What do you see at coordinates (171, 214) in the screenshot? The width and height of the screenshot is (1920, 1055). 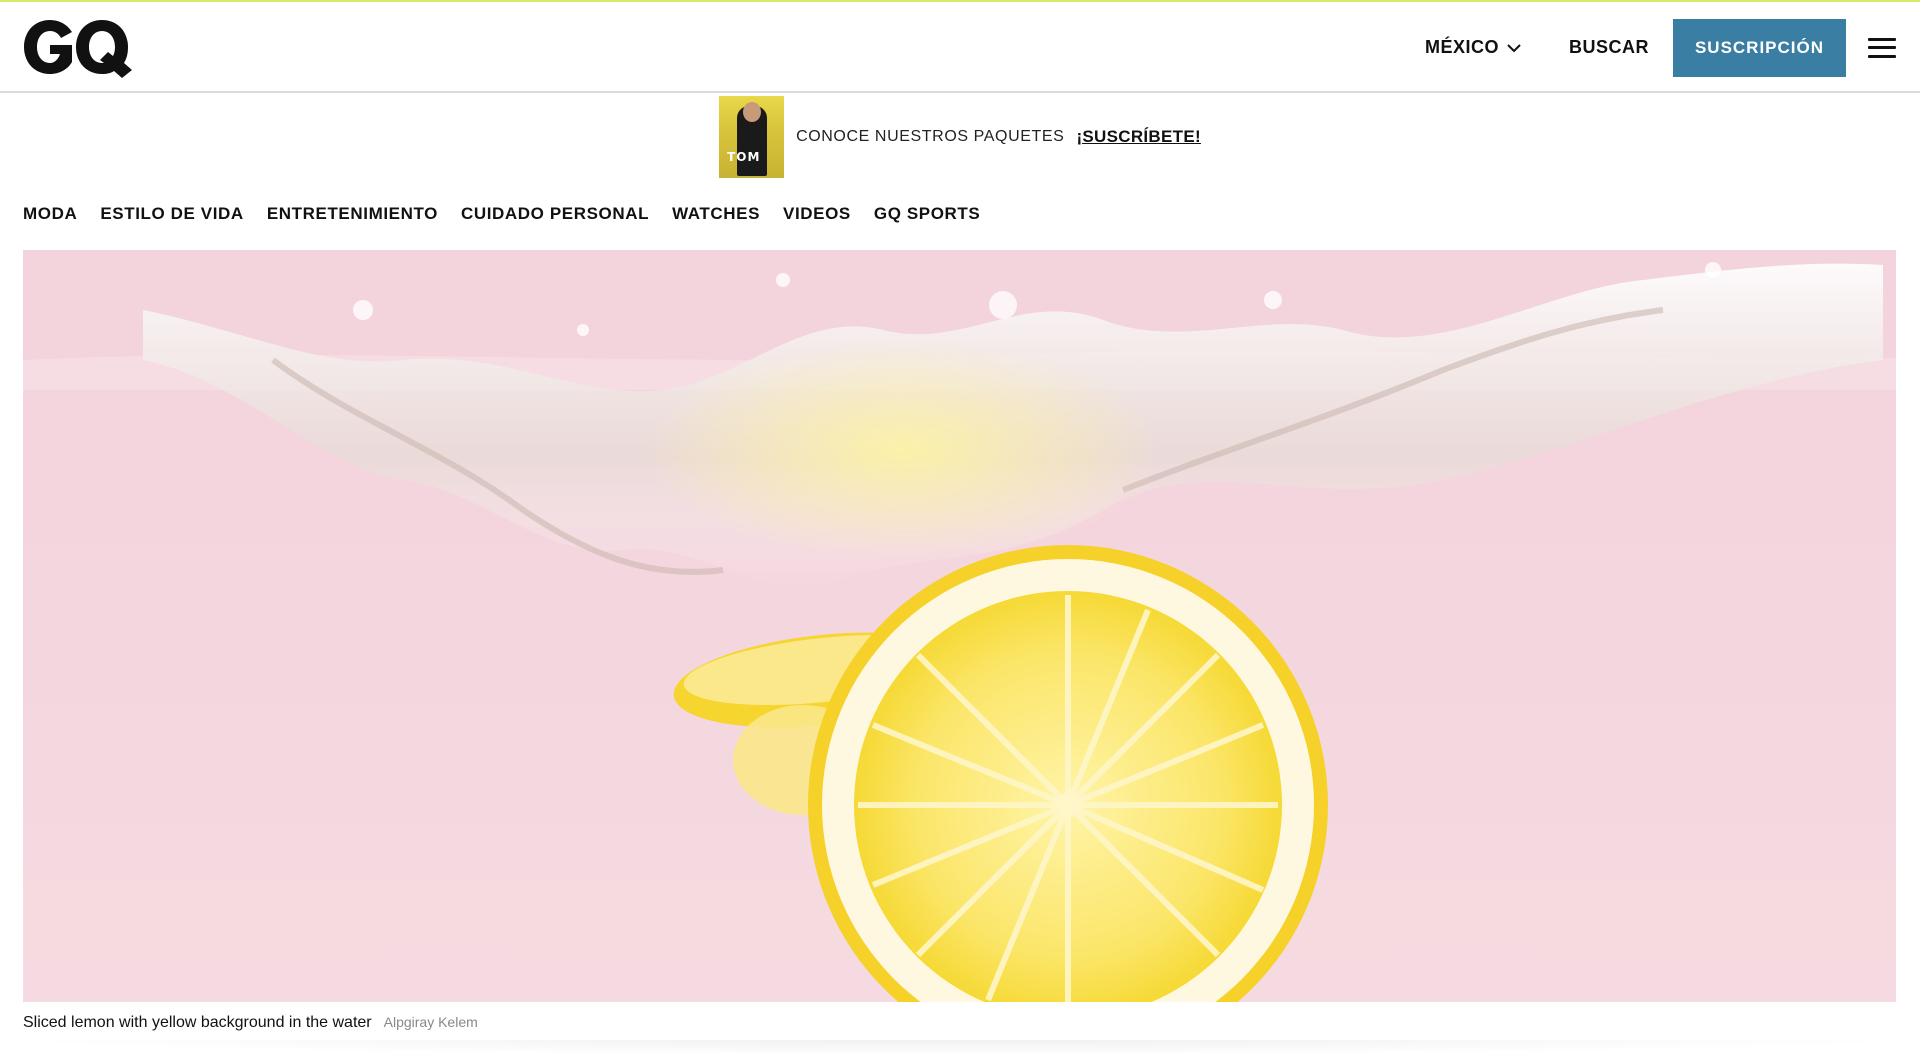 I see `nav-item-estilo-de-vida: ESTILO DE VIDA` at bounding box center [171, 214].